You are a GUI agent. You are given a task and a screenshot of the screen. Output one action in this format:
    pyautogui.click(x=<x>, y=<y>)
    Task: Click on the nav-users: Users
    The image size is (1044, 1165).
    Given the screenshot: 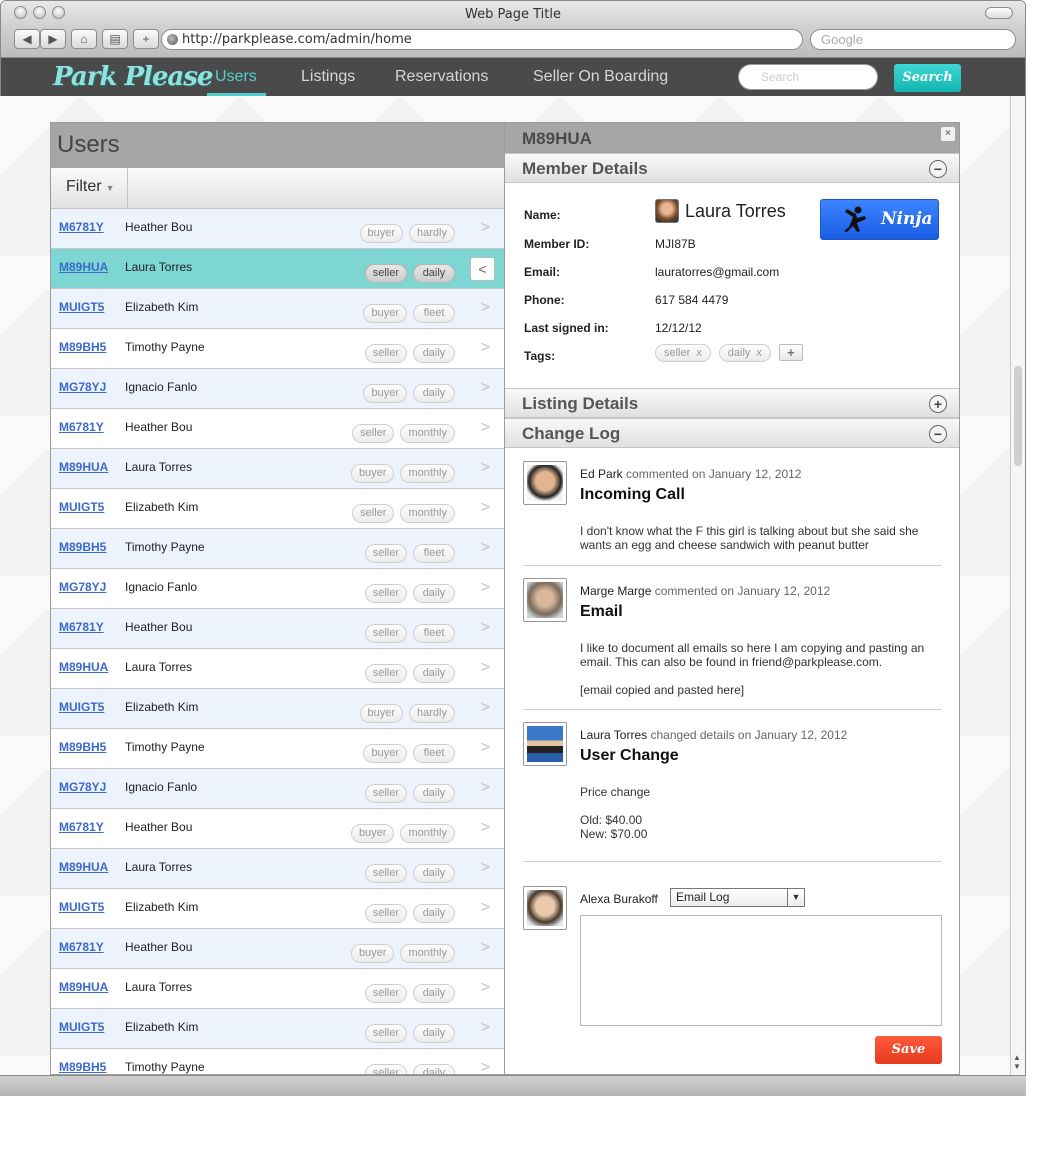 What is the action you would take?
    pyautogui.click(x=236, y=77)
    